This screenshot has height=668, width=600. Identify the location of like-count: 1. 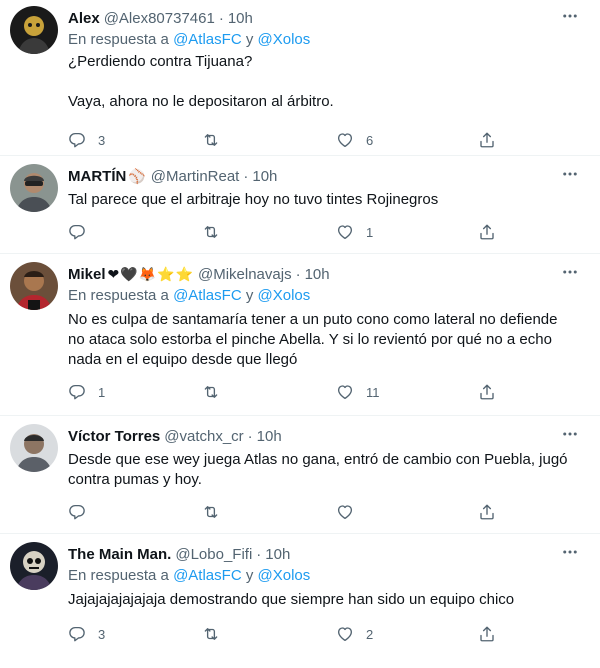
(370, 232).